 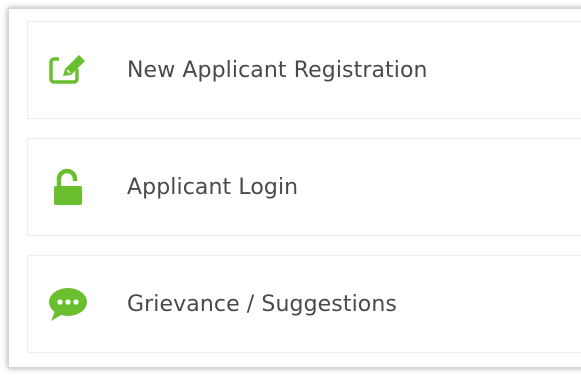 I want to click on grievance-suggestions-label: Grievance / Suggestions, so click(x=262, y=304).